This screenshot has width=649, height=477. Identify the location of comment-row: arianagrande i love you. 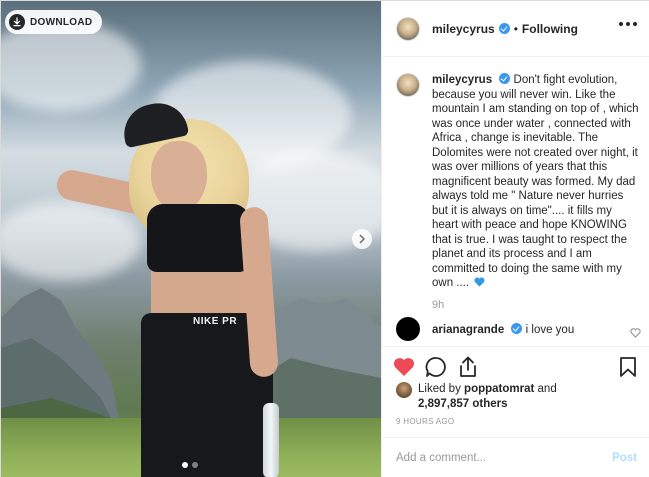
(518, 329).